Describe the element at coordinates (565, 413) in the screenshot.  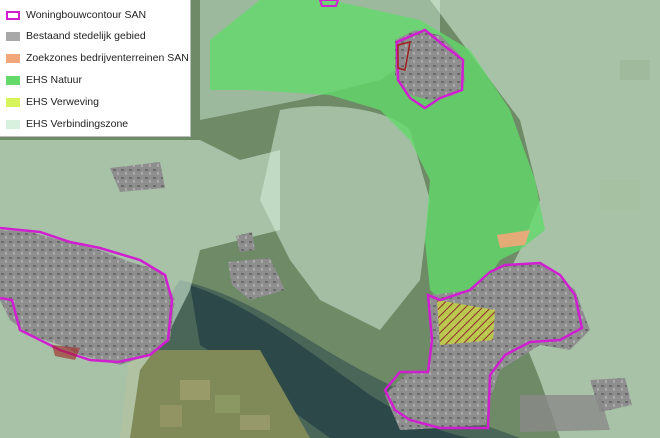
I see `urban-south-industrial` at that location.